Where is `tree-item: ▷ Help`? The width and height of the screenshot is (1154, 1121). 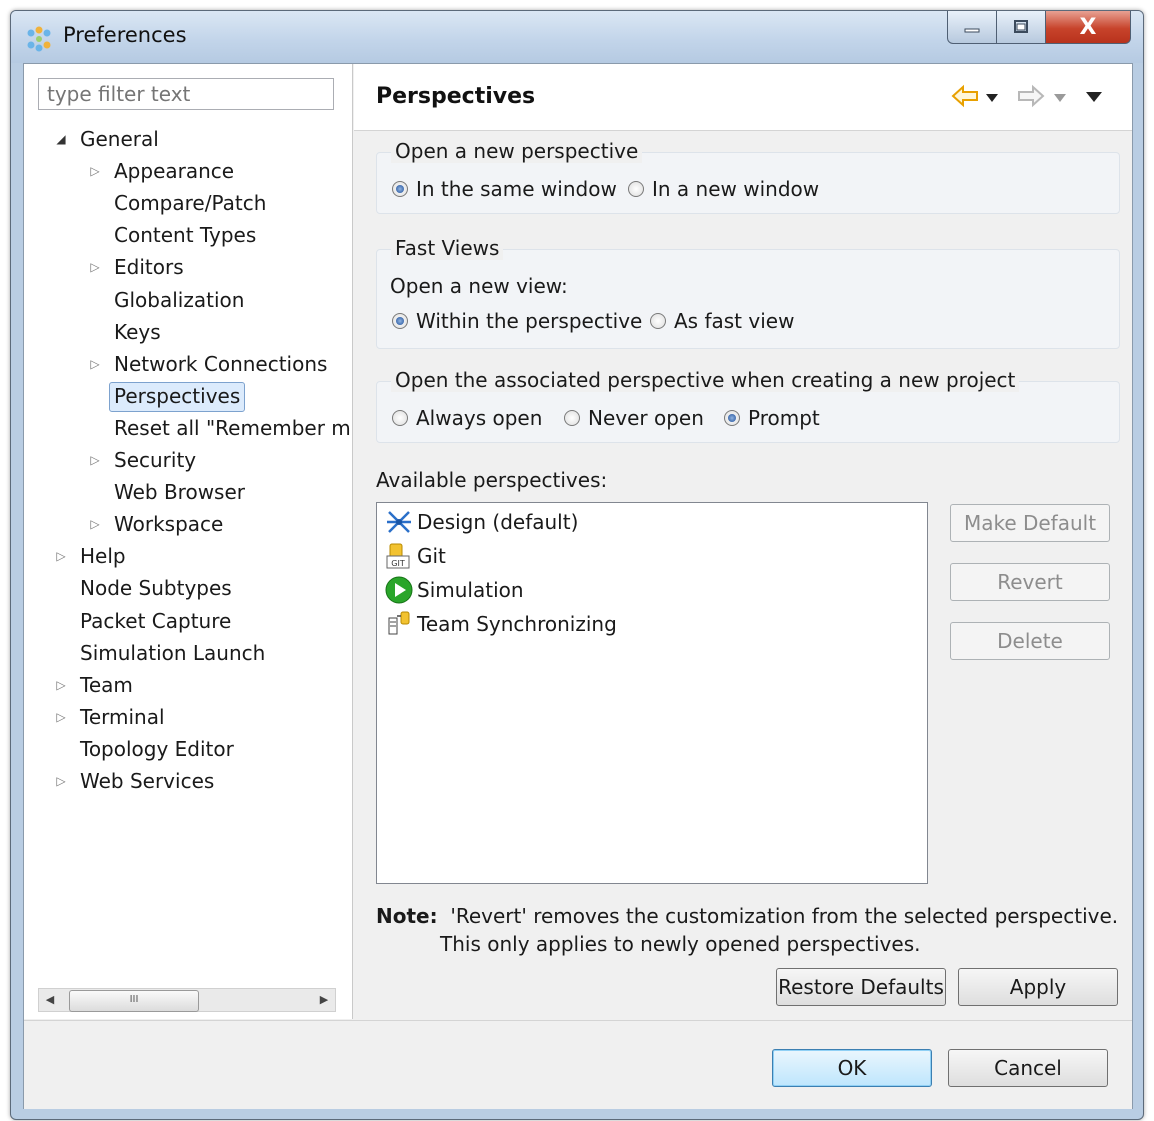 tree-item: ▷ Help is located at coordinates (90, 556).